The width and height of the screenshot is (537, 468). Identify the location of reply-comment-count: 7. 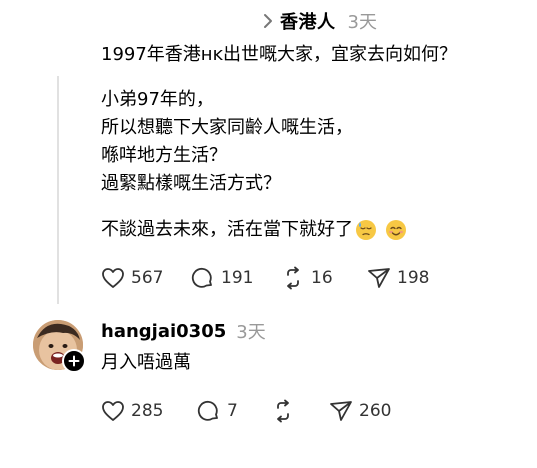
(232, 411).